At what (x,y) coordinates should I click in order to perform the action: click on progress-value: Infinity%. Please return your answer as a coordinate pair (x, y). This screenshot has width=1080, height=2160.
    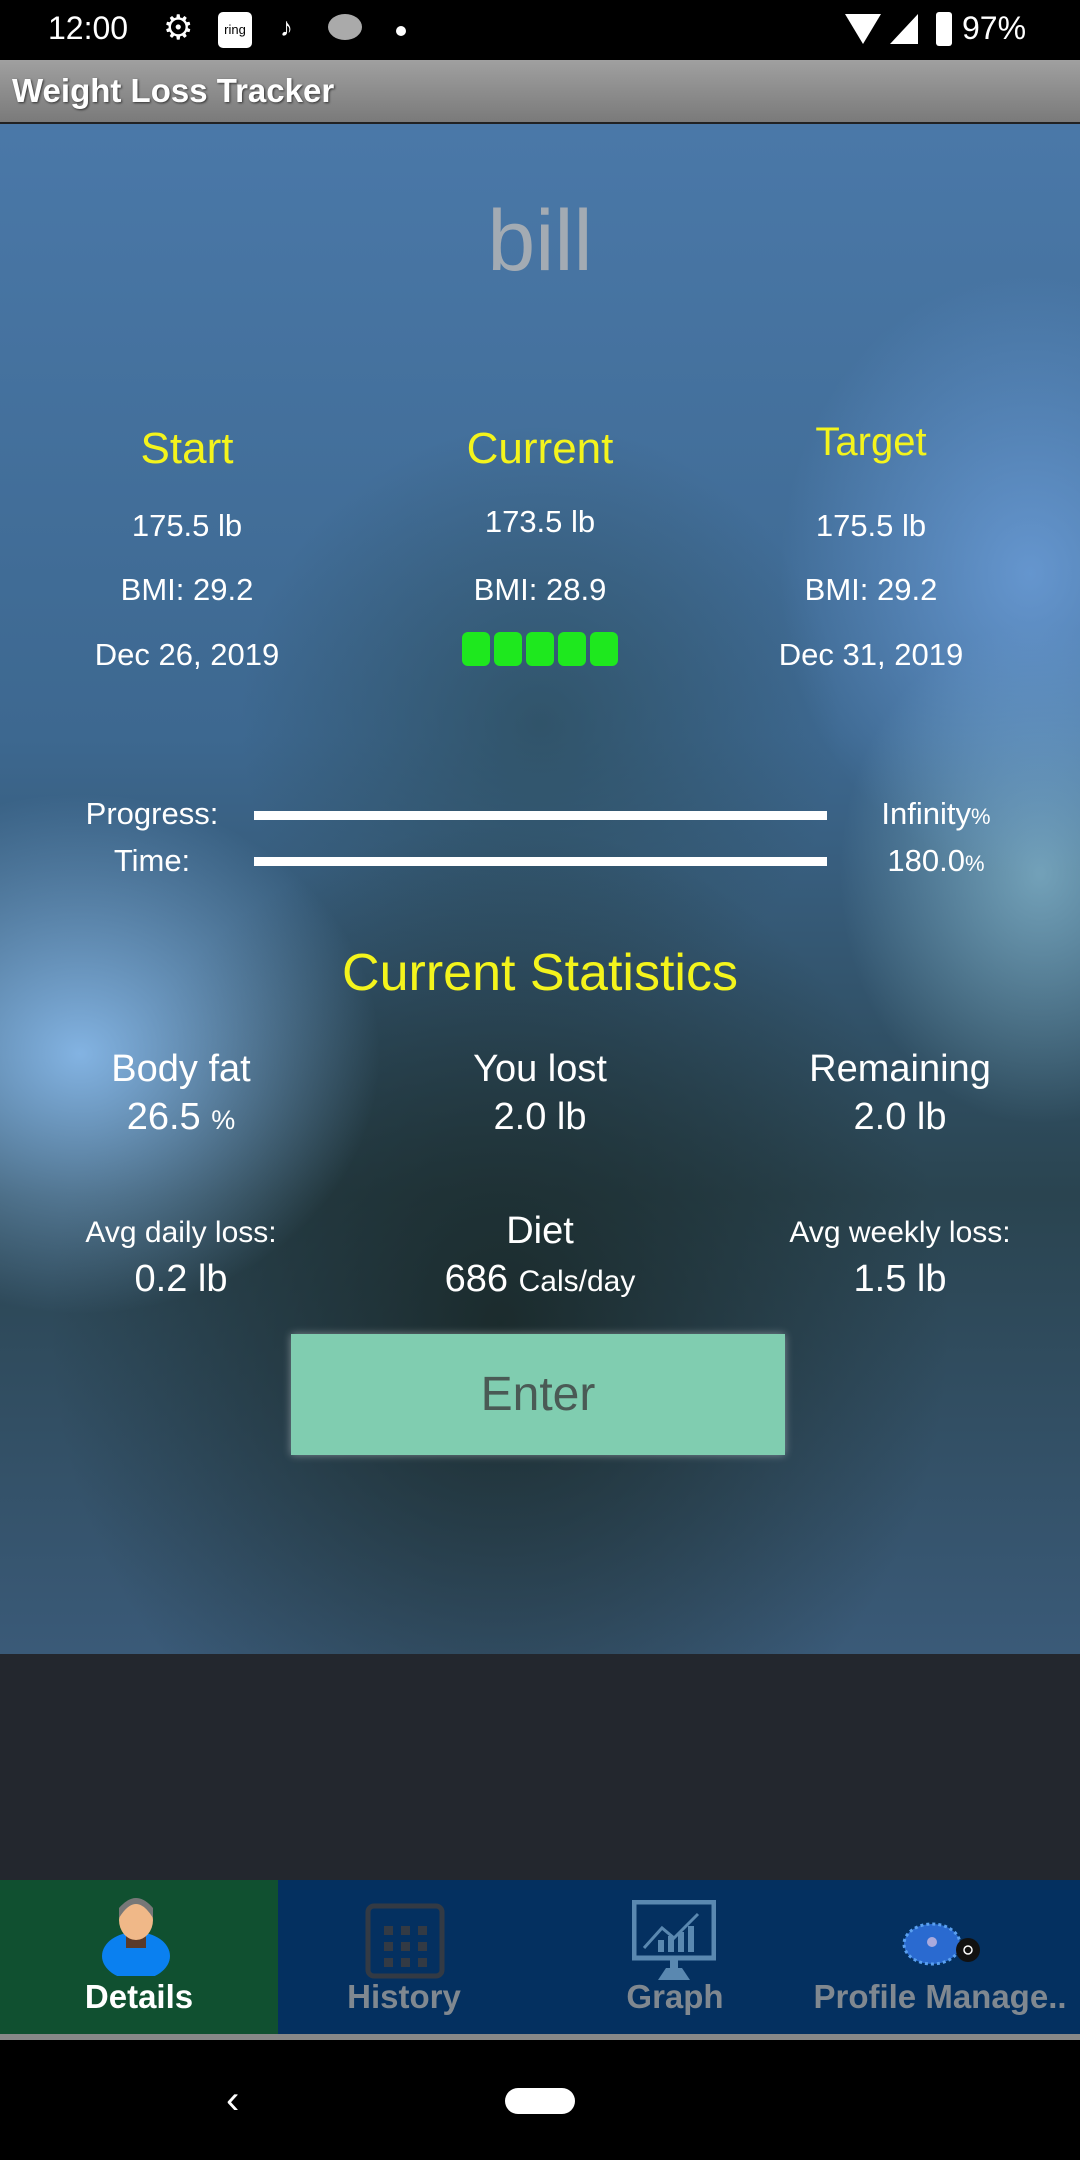
    Looking at the image, I should click on (935, 814).